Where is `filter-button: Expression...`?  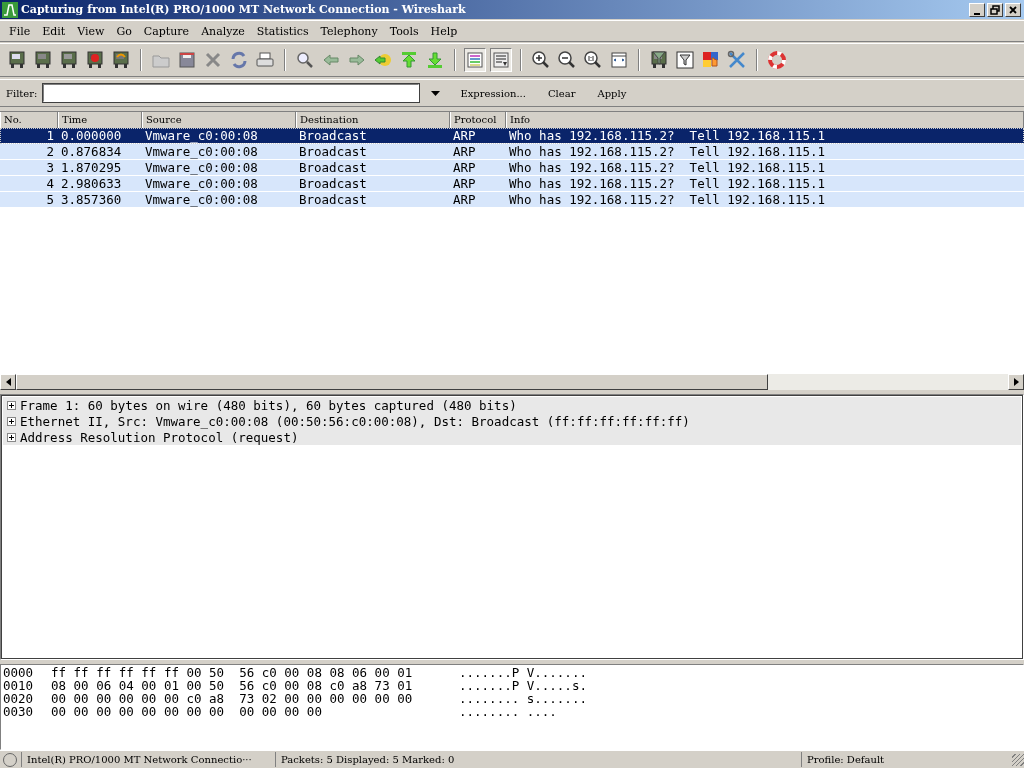 filter-button: Expression... is located at coordinates (493, 93).